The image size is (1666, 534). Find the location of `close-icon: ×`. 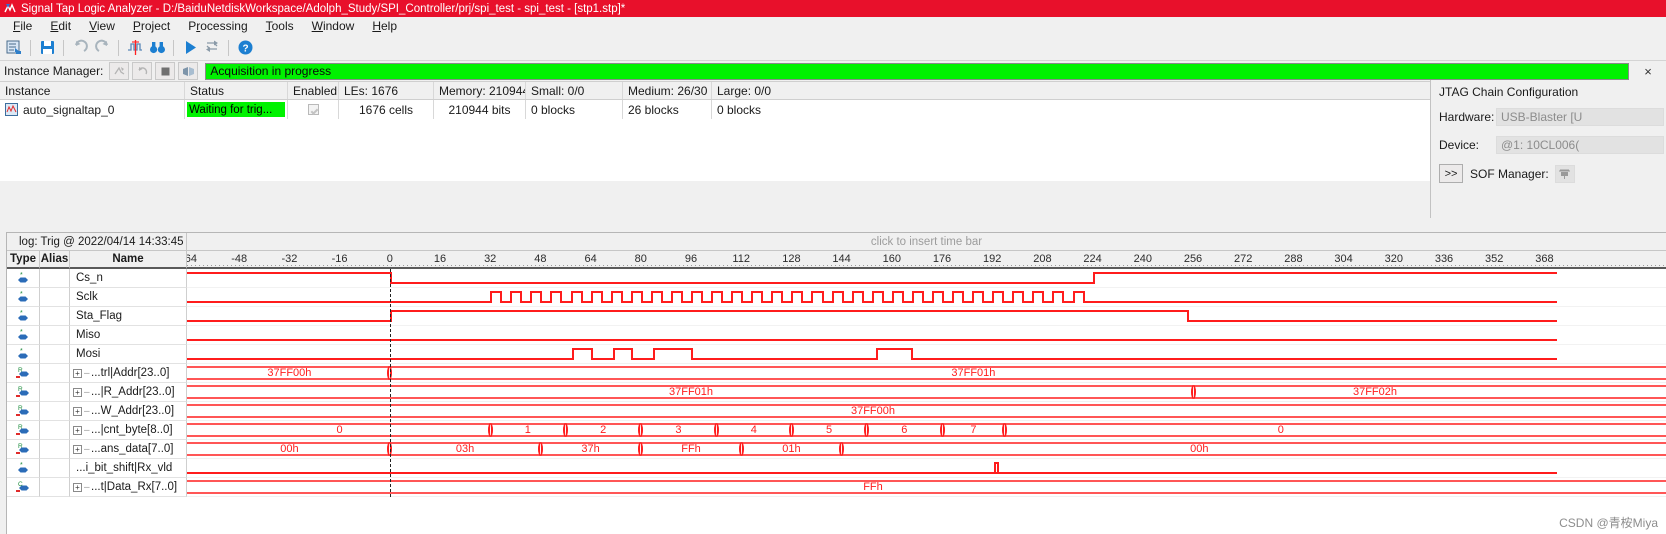

close-icon: × is located at coordinates (1648, 71).